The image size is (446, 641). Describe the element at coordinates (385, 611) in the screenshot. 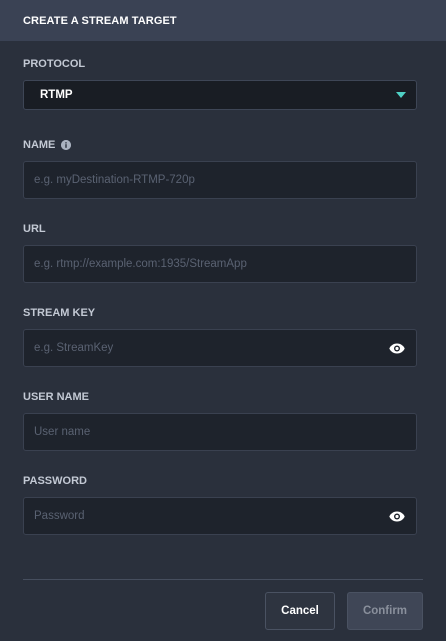

I see `confirm-button: Confirm` at that location.